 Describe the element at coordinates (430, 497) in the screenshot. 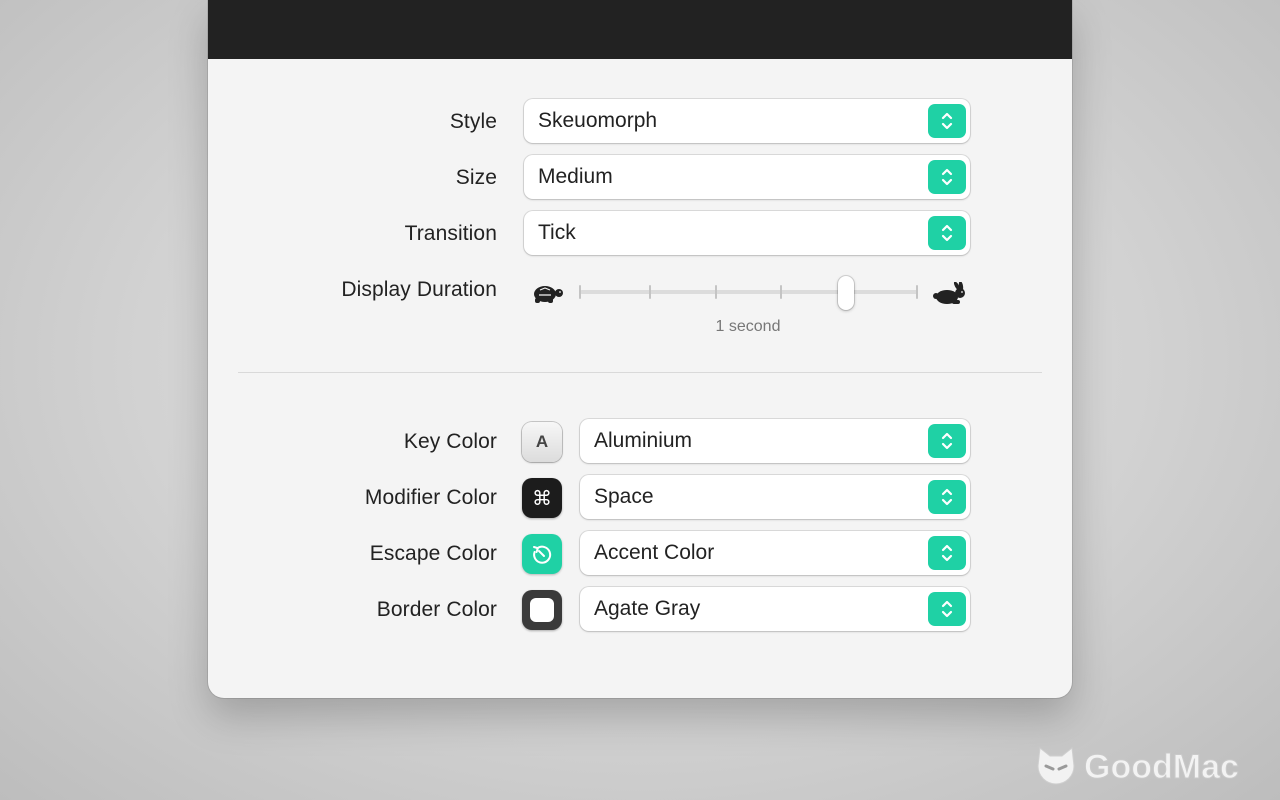

I see `modifier-color-label: Modifier Color` at that location.